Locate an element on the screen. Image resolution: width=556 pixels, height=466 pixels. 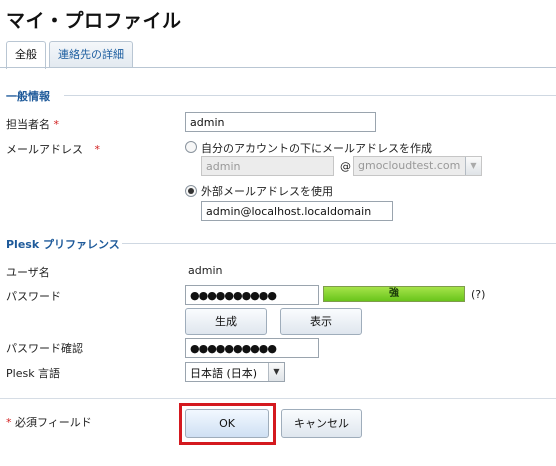
section-general-divider is located at coordinates (310, 95).